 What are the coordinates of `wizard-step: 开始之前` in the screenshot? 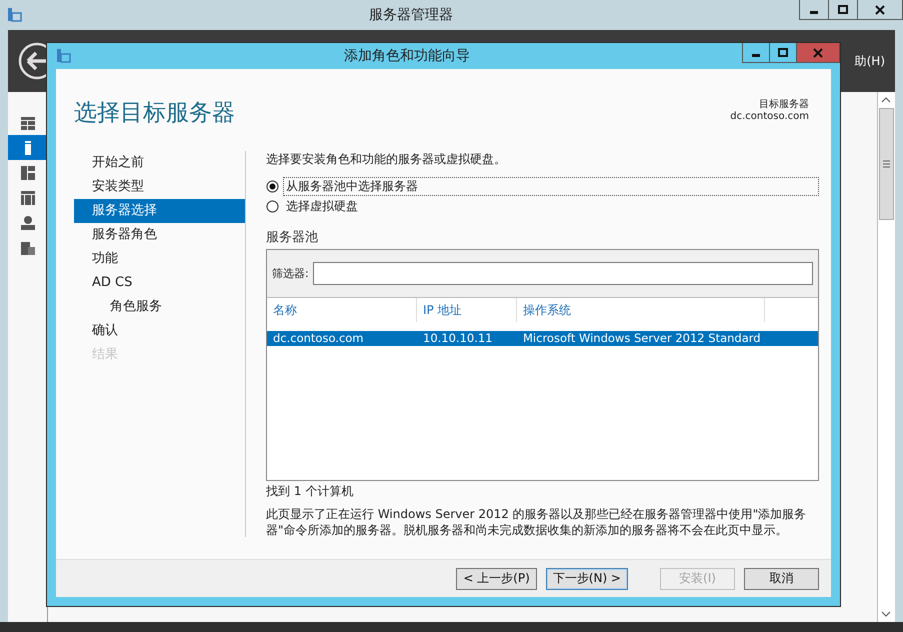 It's located at (159, 163).